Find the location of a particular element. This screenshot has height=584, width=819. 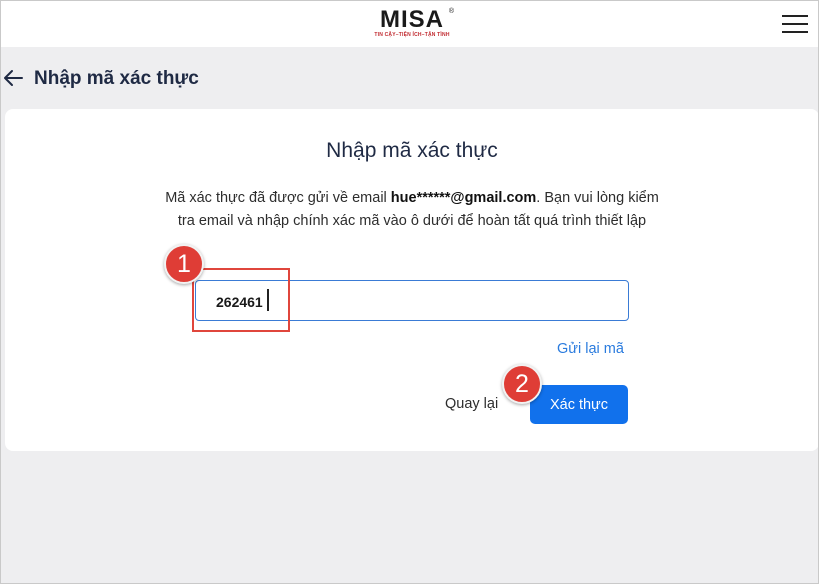

masked-email: hue******@gmail.com is located at coordinates (463, 198).